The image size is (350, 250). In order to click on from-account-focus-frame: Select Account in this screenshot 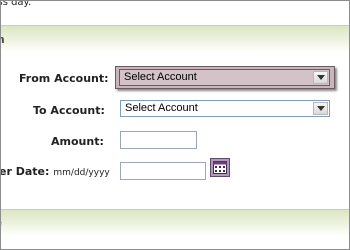, I will do `click(225, 77)`.